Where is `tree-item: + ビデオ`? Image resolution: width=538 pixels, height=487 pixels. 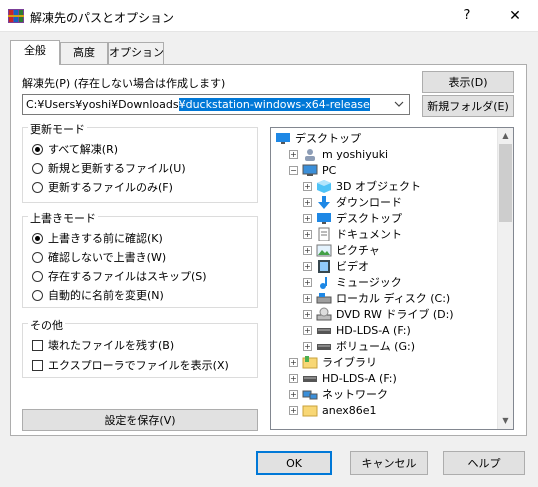
tree-item: + ビデオ is located at coordinates (336, 266).